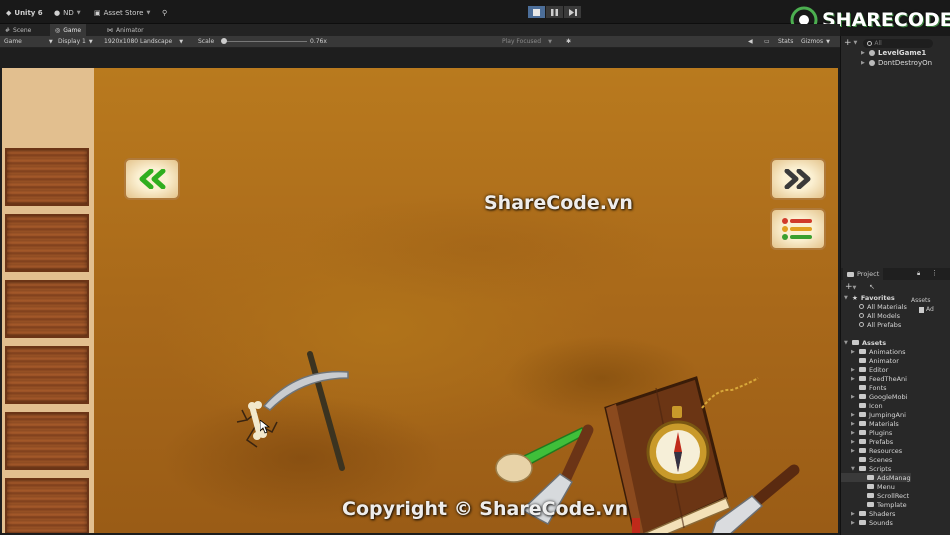 This screenshot has width=950, height=535. What do you see at coordinates (887, 351) in the screenshot?
I see `folder-label: Animations` at bounding box center [887, 351].